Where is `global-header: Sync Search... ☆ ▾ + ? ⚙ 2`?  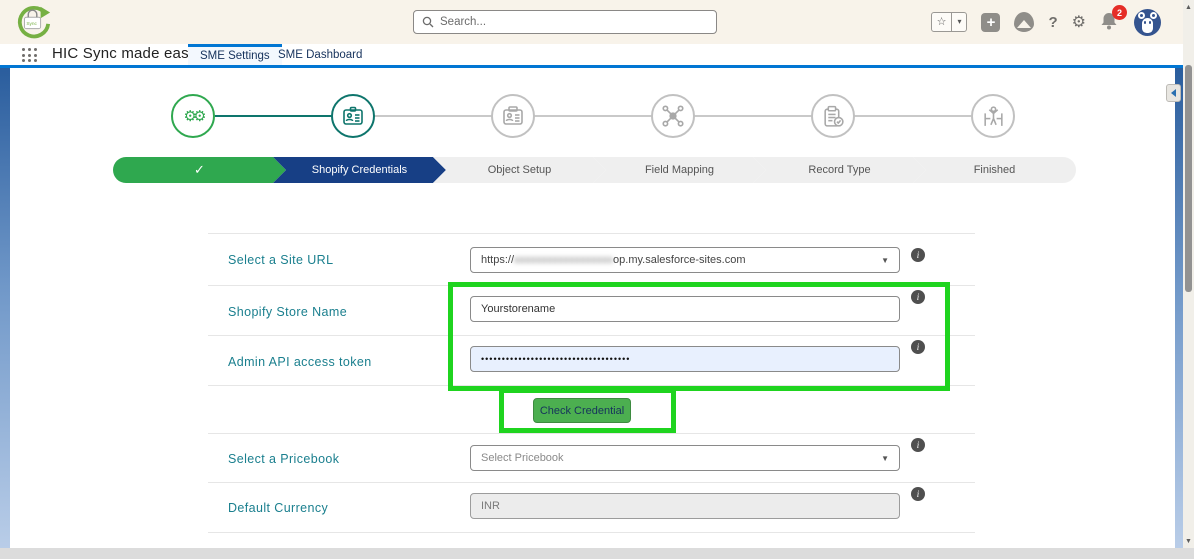 global-header: Sync Search... ☆ ▾ + ? ⚙ 2 is located at coordinates (591, 22).